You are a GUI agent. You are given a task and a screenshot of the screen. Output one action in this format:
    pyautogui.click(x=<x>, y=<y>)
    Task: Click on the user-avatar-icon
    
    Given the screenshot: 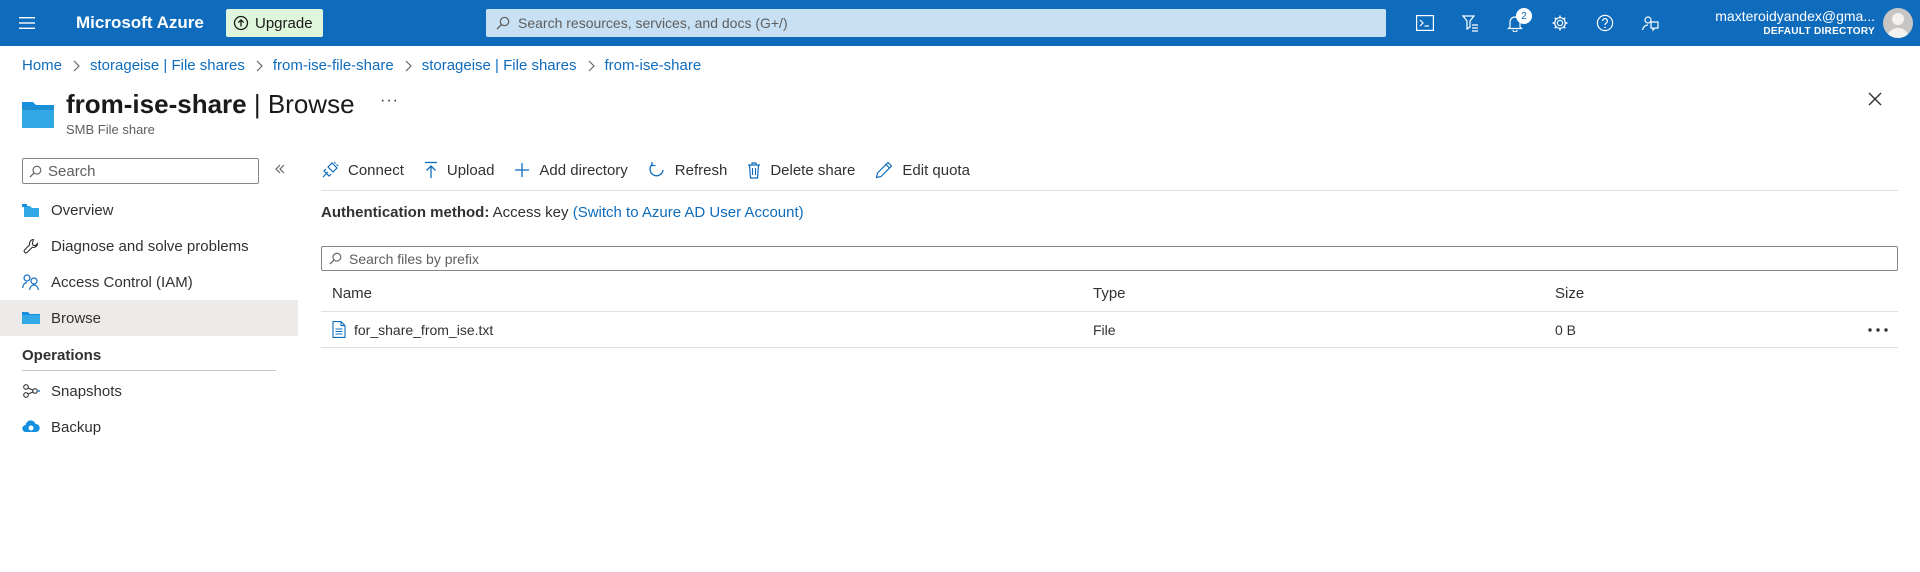 What is the action you would take?
    pyautogui.click(x=1898, y=25)
    